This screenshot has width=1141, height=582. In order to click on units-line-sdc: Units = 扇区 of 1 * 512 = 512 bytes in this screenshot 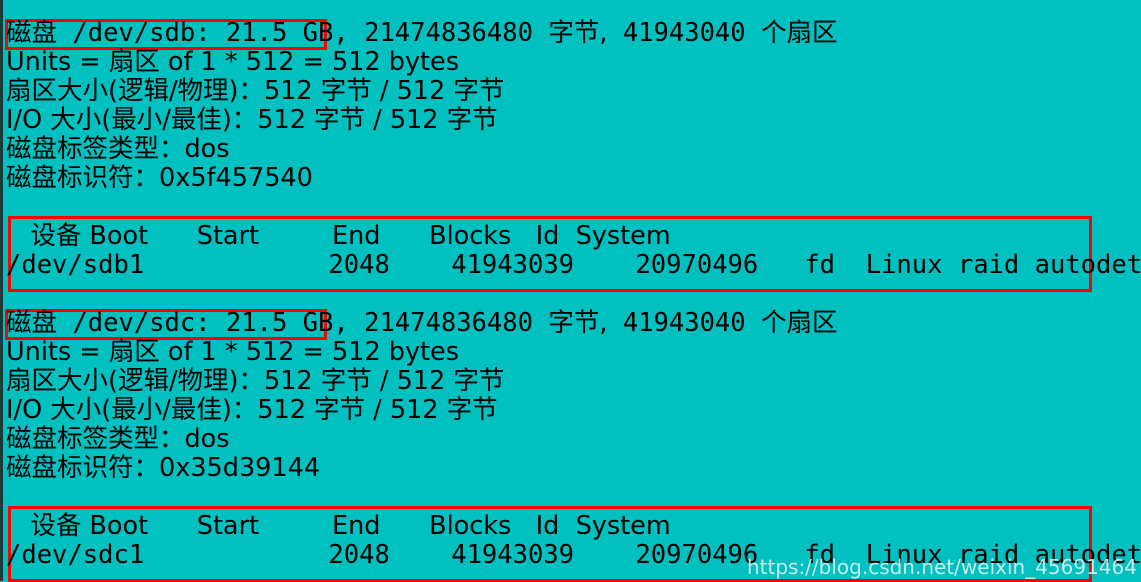, I will do `click(233, 352)`.